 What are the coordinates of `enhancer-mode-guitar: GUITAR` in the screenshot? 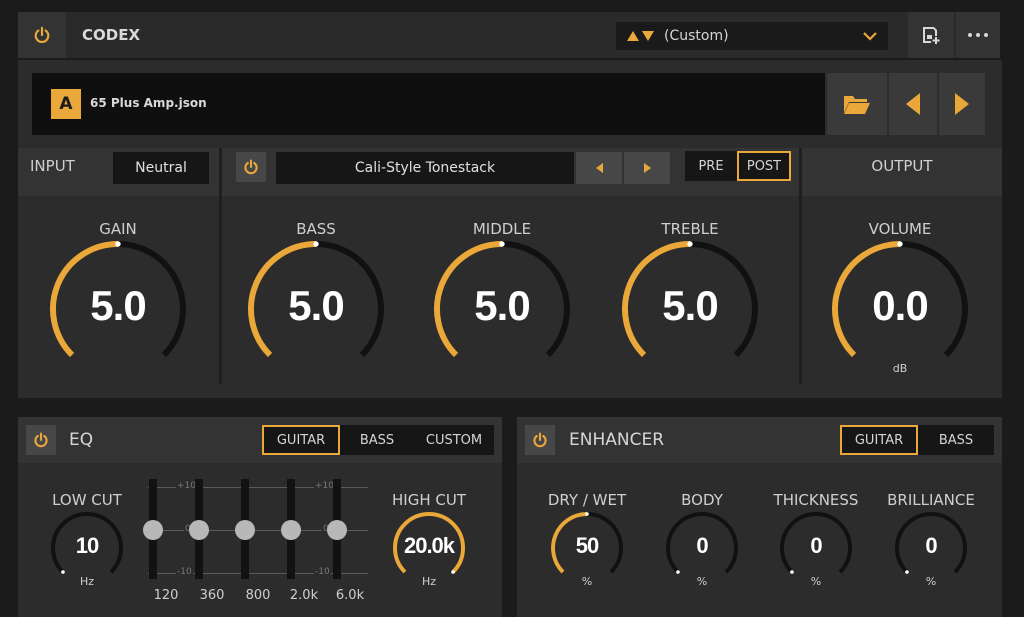 It's located at (879, 440).